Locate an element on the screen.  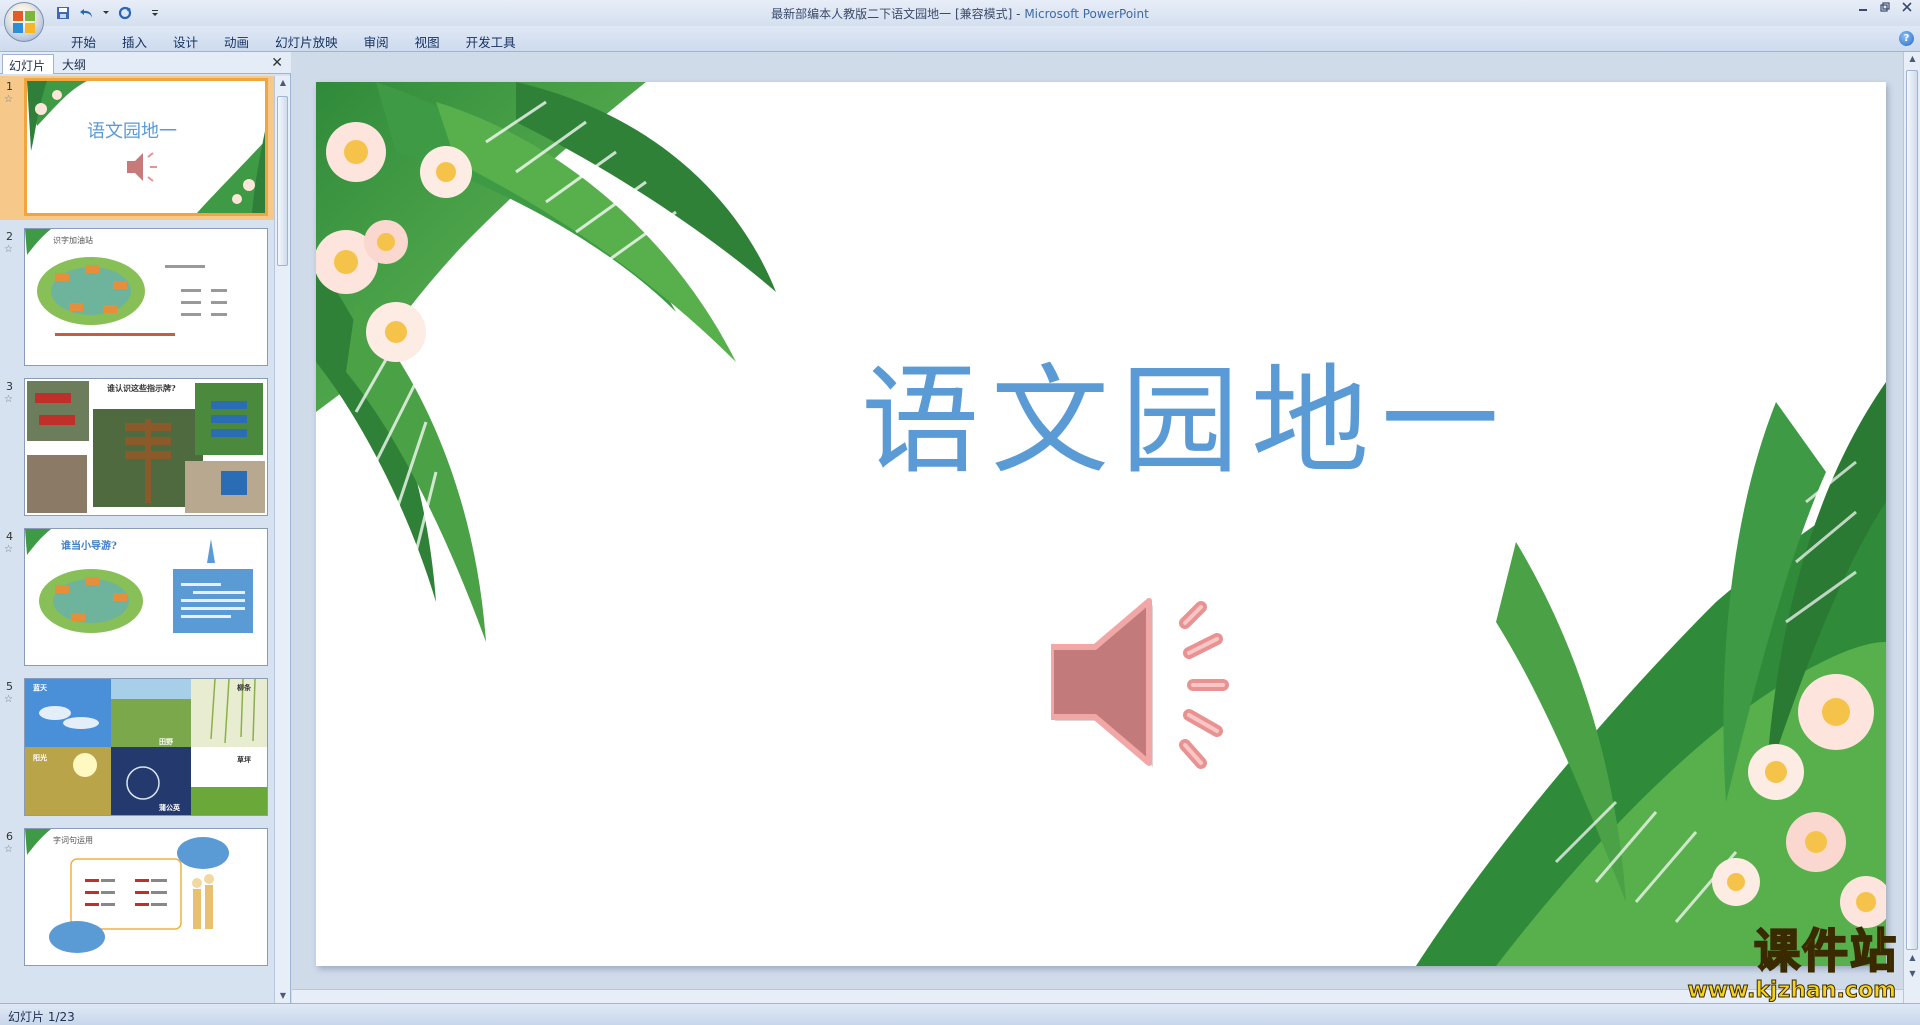
speaker-icon is located at coordinates (1161, 682).